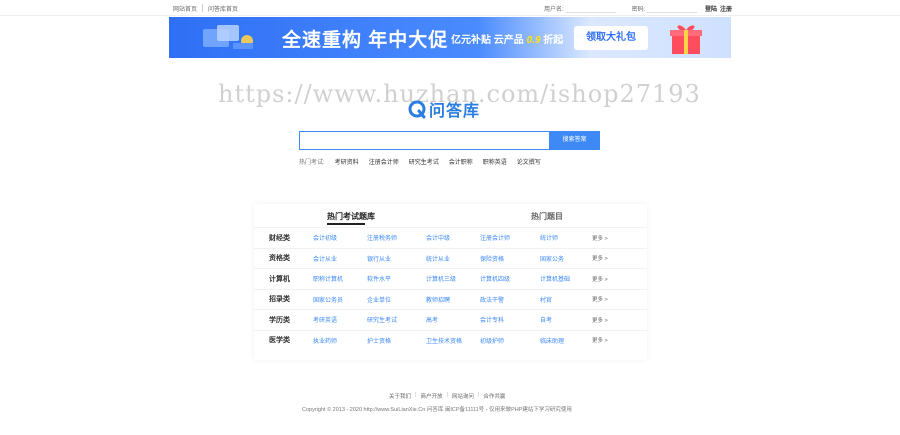 Image resolution: width=900 pixels, height=435 pixels. Describe the element at coordinates (379, 258) in the screenshot. I see `exam-link: 银行从业` at that location.